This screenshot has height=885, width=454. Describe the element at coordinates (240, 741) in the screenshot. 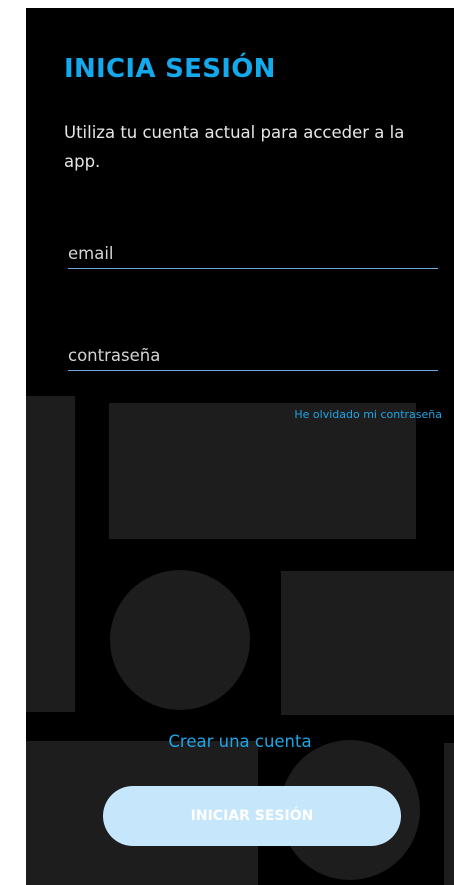

I see `create-account-link: Crear una cuenta` at that location.